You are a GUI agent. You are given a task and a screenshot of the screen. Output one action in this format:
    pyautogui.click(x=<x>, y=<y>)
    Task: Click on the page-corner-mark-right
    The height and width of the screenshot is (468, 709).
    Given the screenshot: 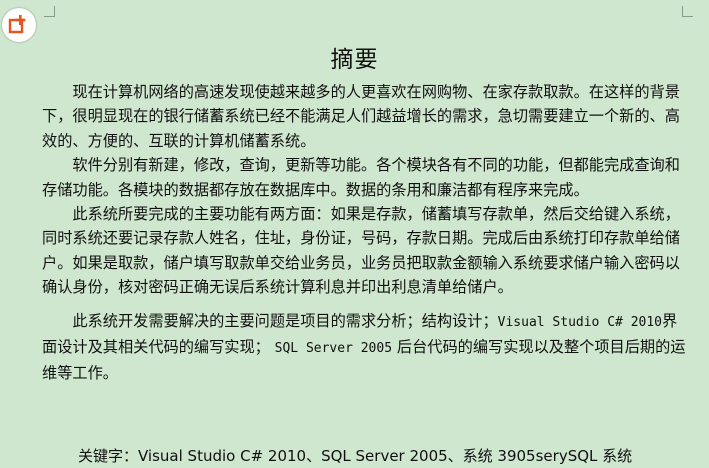 What is the action you would take?
    pyautogui.click(x=687, y=11)
    